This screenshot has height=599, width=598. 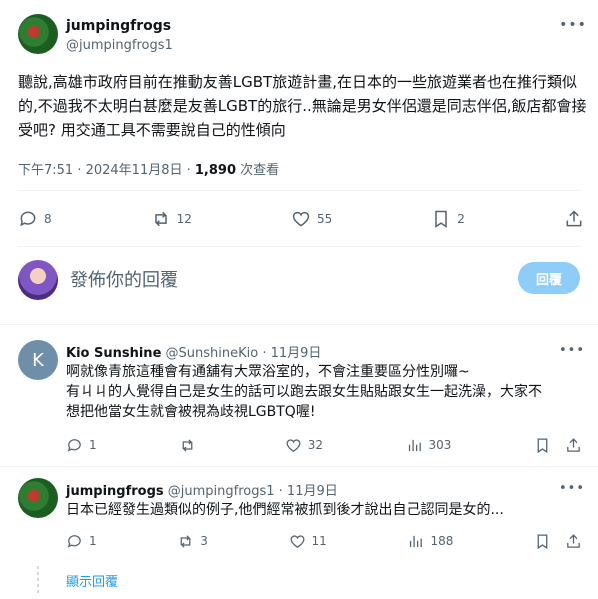 I want to click on reply-avatar, so click(x=38, y=498).